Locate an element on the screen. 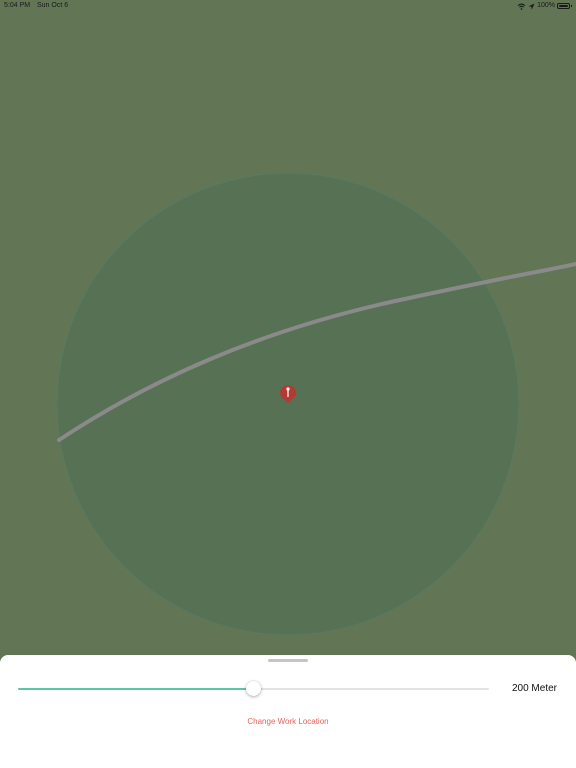 This screenshot has width=576, height=768. wifi-icon is located at coordinates (521, 6).